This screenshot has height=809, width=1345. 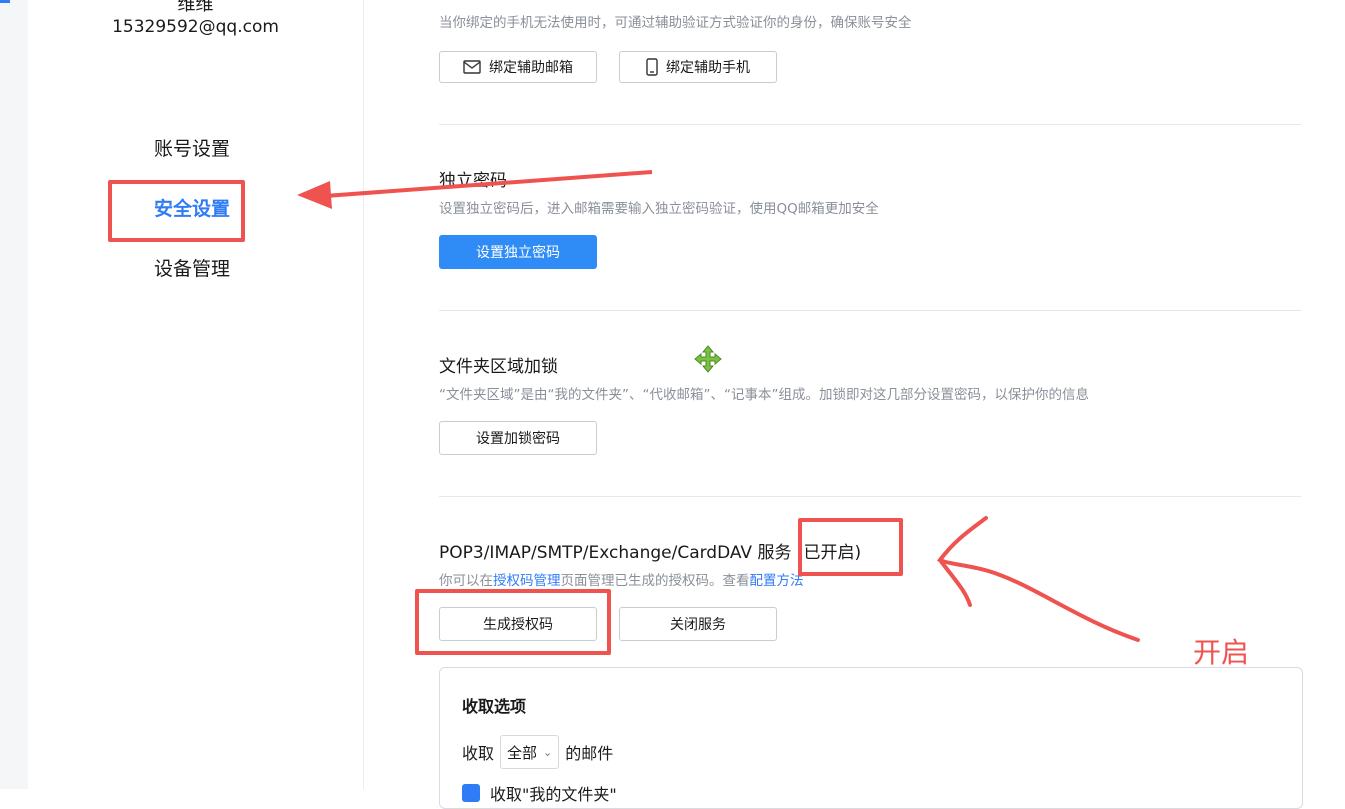 What do you see at coordinates (314, 195) in the screenshot?
I see `arrow-head` at bounding box center [314, 195].